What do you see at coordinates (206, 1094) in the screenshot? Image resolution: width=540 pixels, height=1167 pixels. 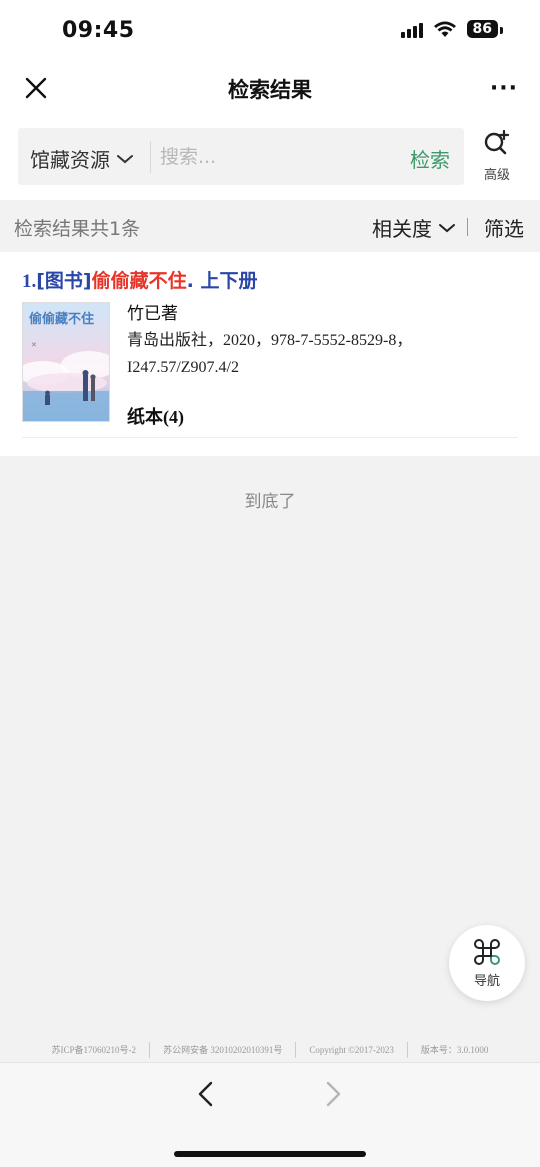 I see `back-arrow-icon` at bounding box center [206, 1094].